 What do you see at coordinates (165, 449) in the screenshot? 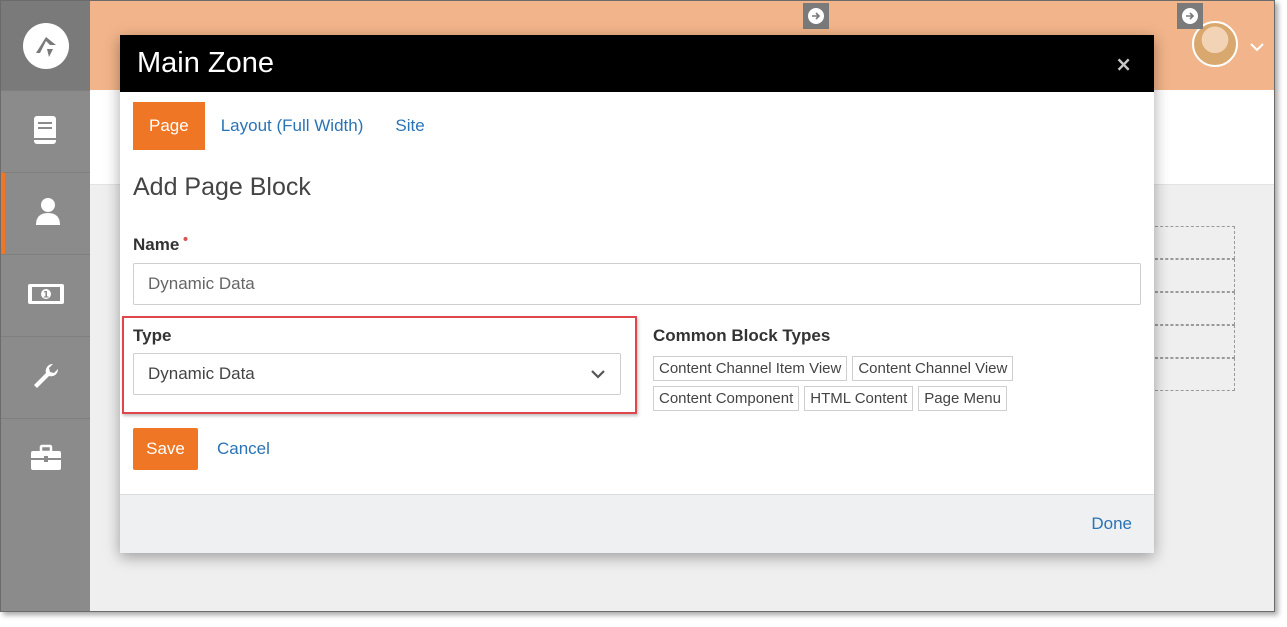
I see `save-button: Save` at bounding box center [165, 449].